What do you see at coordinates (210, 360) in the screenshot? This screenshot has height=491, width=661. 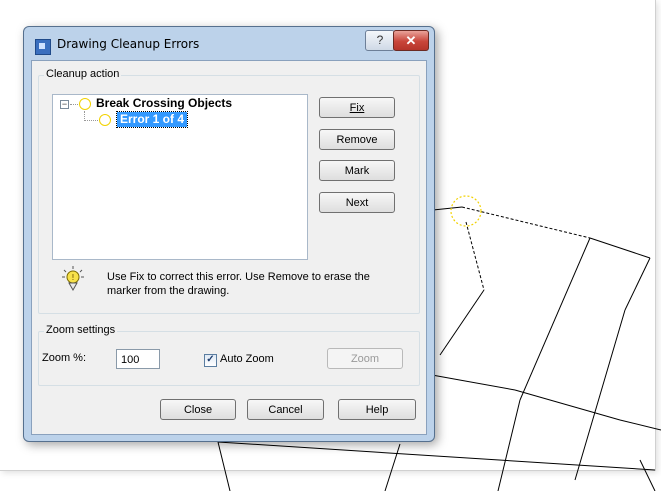 I see `auto-zoom-checkbox: ✓` at bounding box center [210, 360].